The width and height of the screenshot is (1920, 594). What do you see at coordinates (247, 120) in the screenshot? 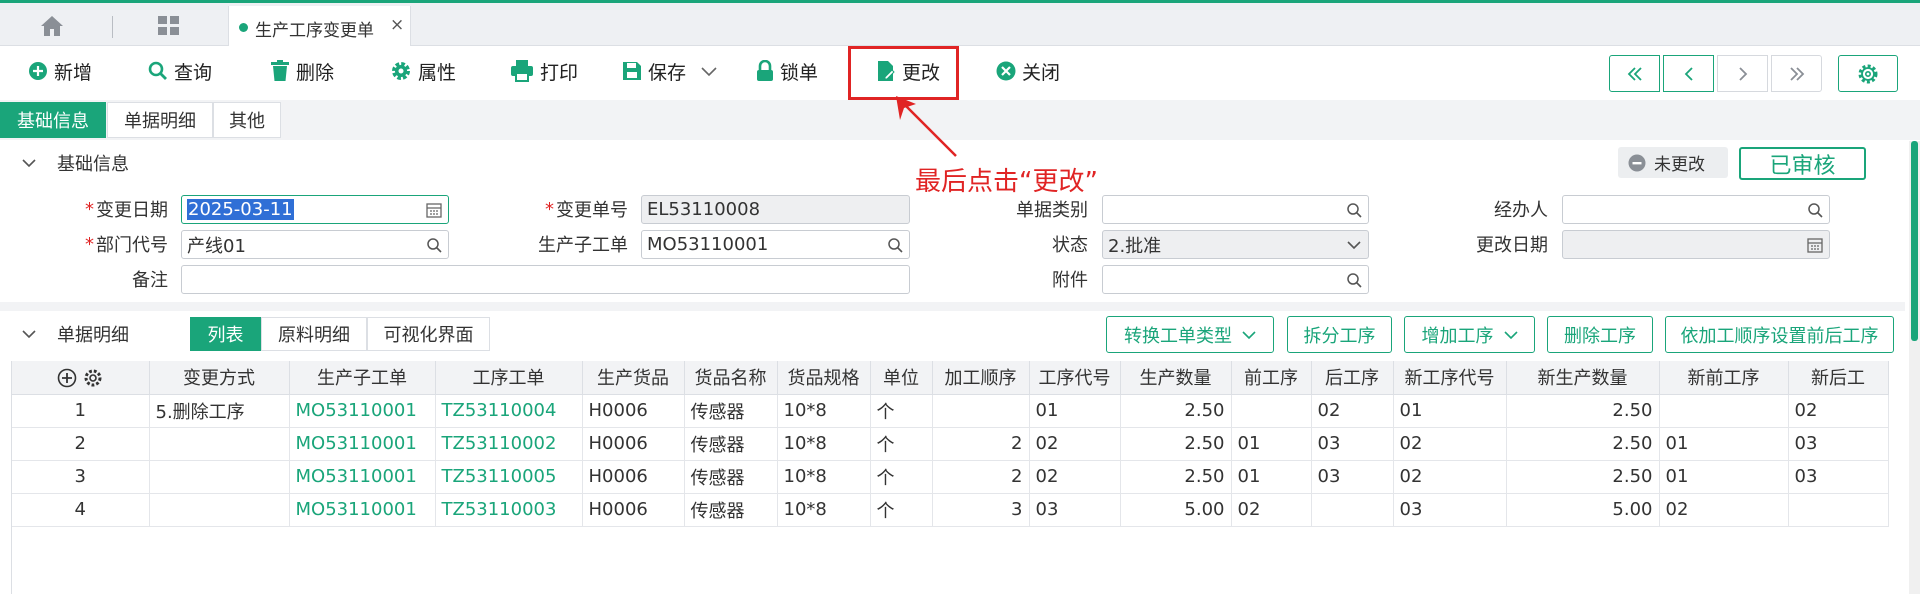
I see `tab-other: 其他` at bounding box center [247, 120].